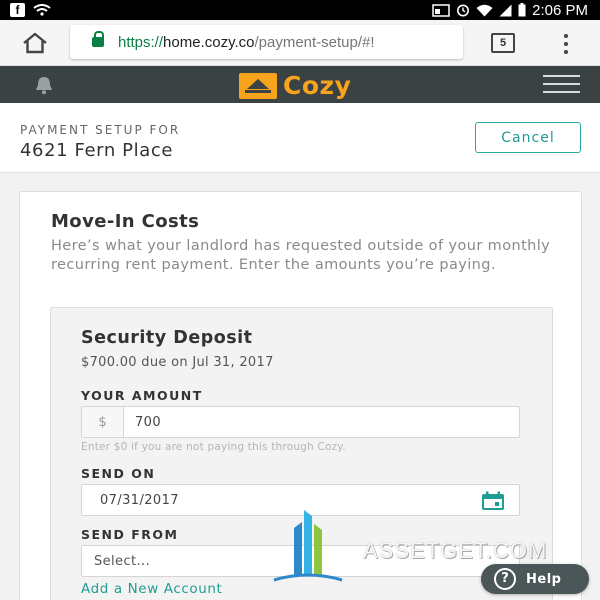 The image size is (600, 600). Describe the element at coordinates (177, 362) in the screenshot. I see `security-deposit-due: $700.00 due on Jul 31, 2017` at that location.